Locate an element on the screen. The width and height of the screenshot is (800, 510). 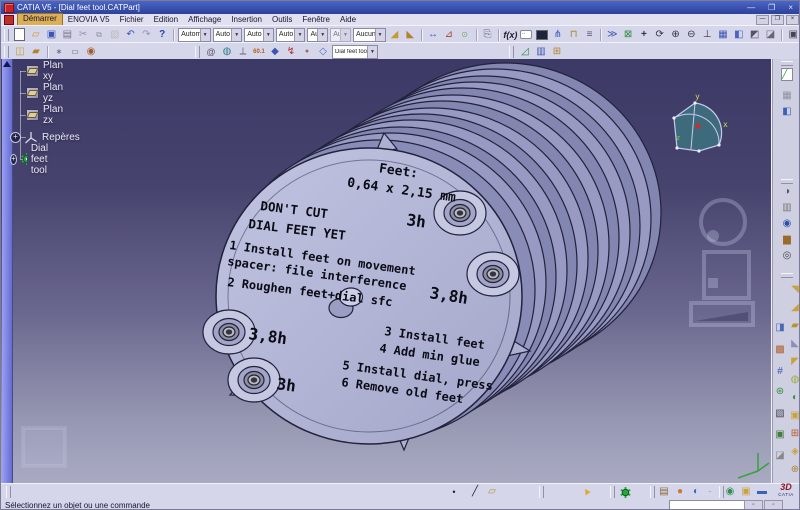
pattern-icon: # is located at coordinates (780, 372).